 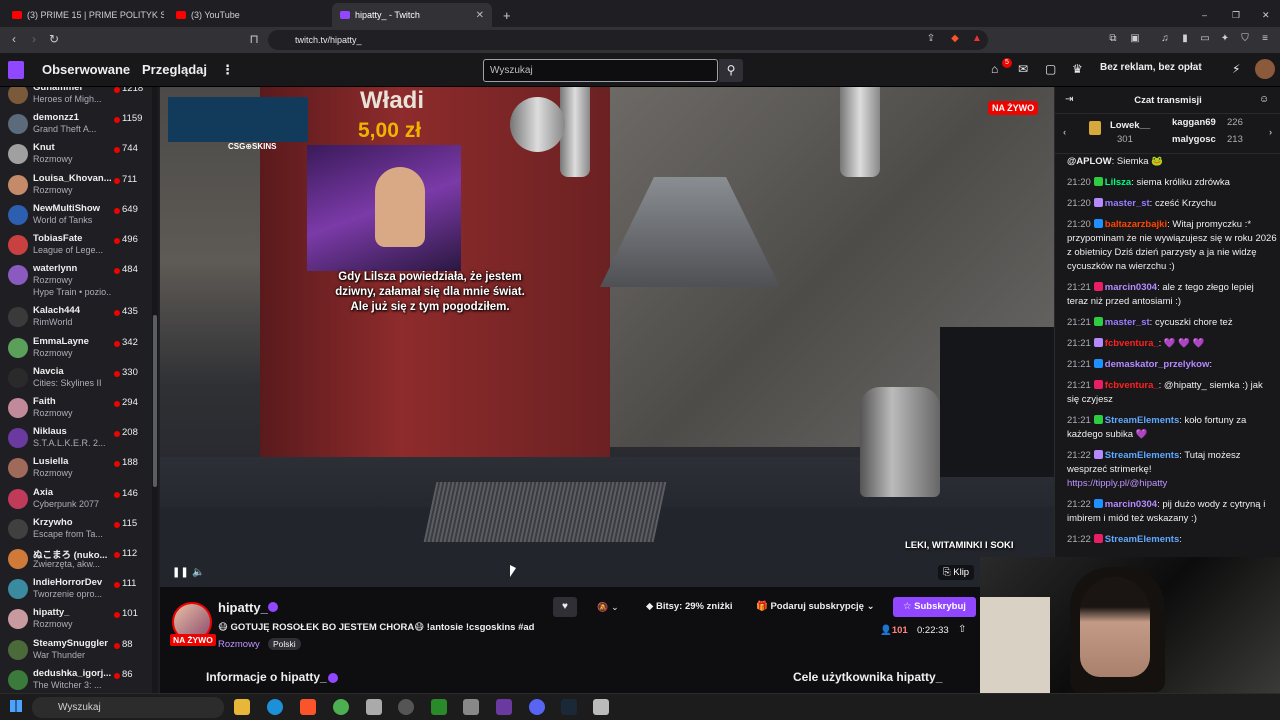 I want to click on back-icon: ‹, so click(x=14, y=39).